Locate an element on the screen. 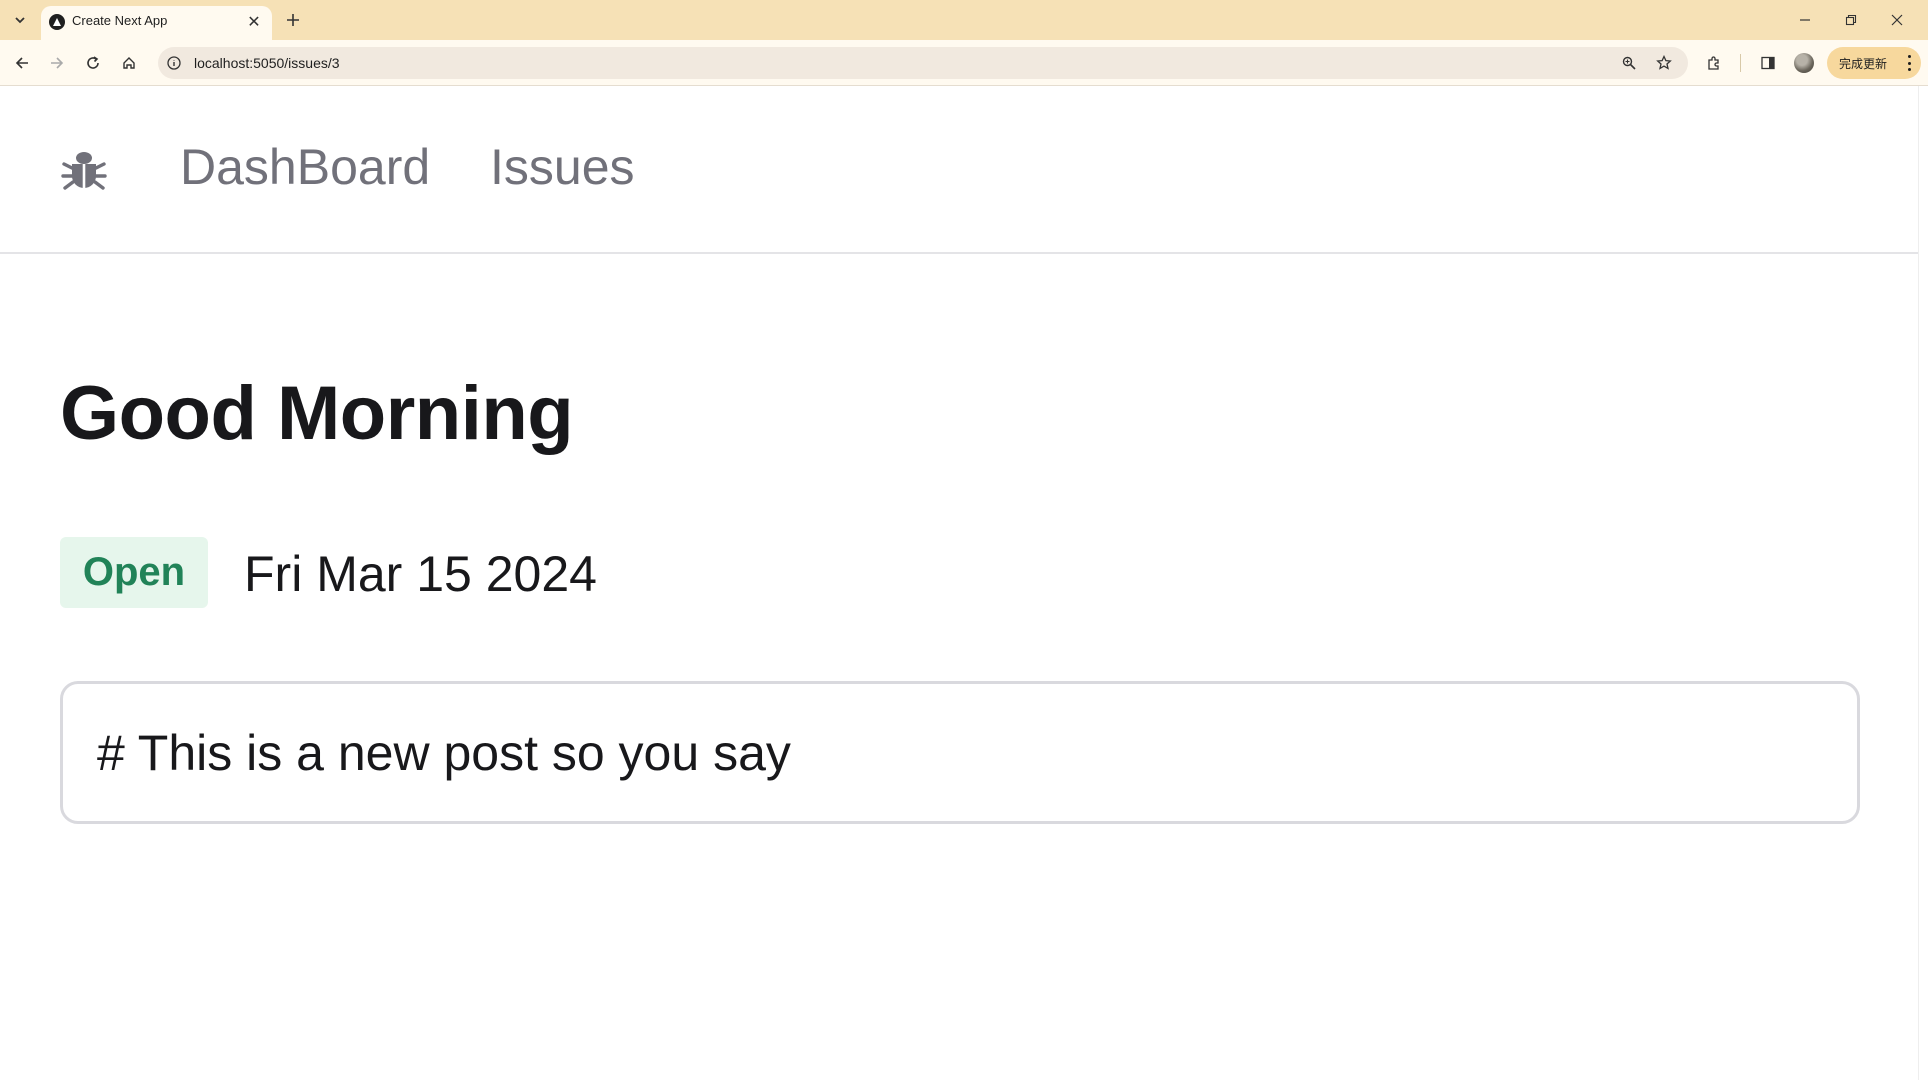 This screenshot has width=1928, height=1080. forward-button is located at coordinates (57, 63).